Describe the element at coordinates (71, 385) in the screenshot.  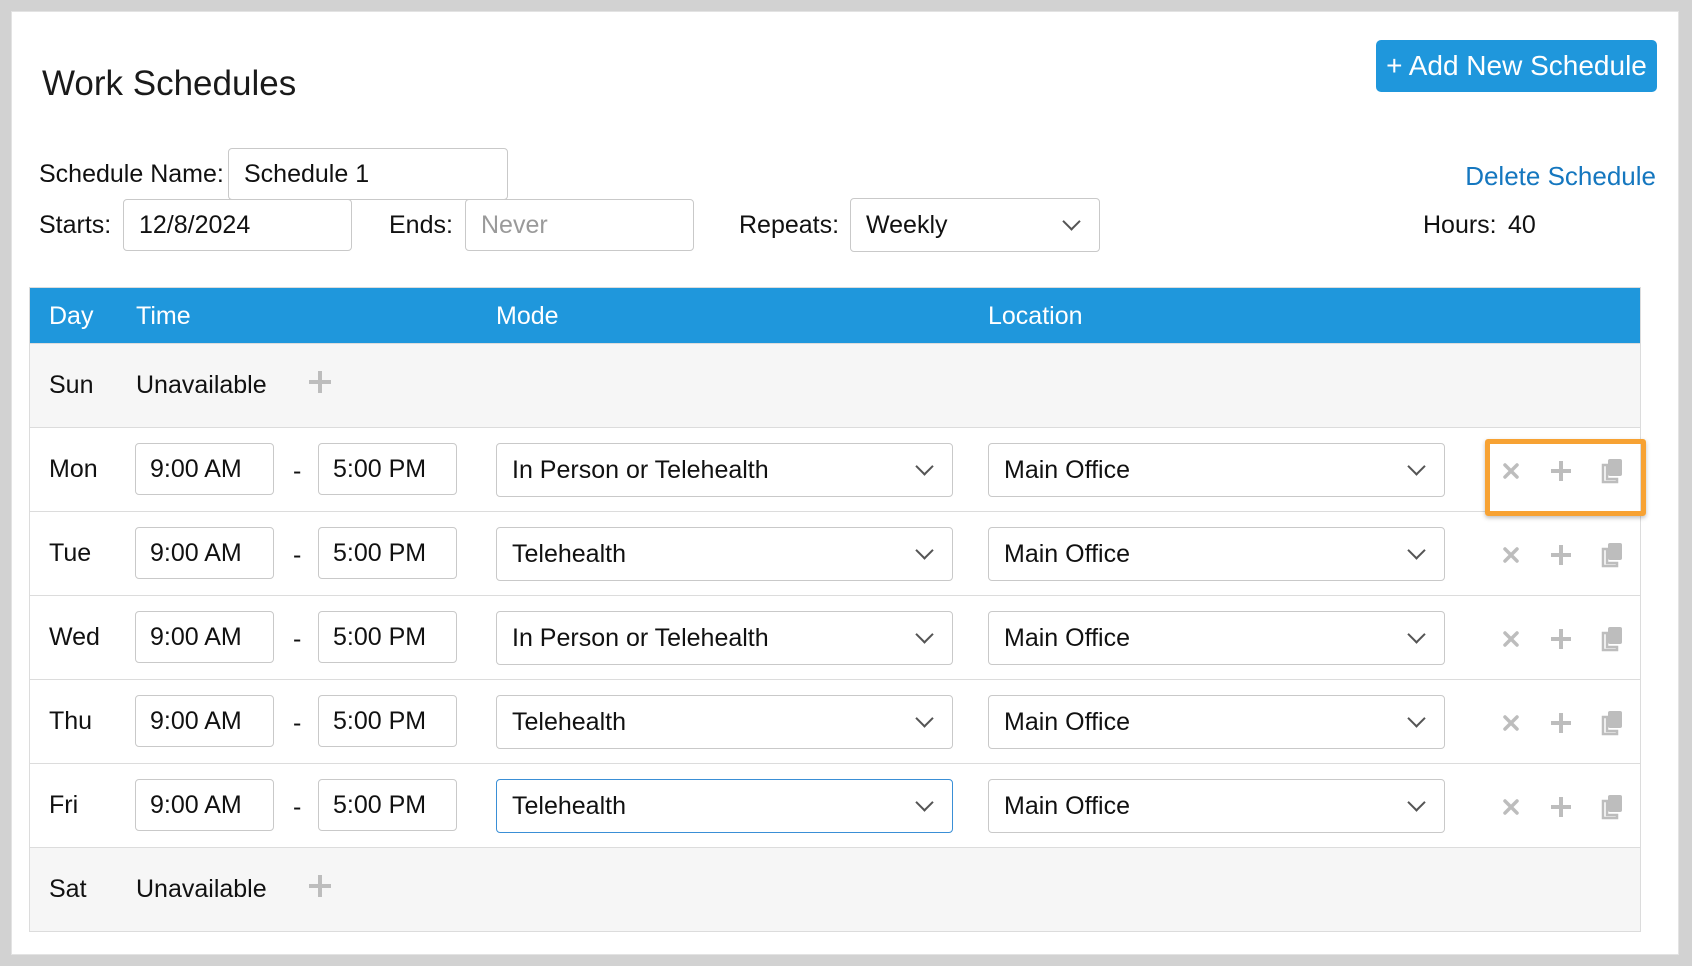
I see `day-label: Sun` at that location.